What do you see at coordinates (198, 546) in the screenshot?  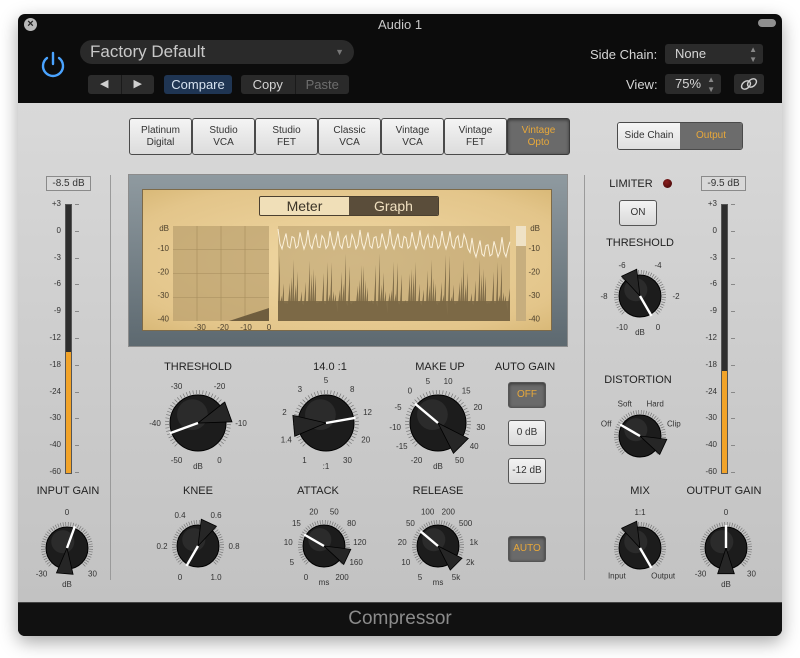 I see `knee-knob: 0 0.2 0.4 0.6 0.8 1.0` at bounding box center [198, 546].